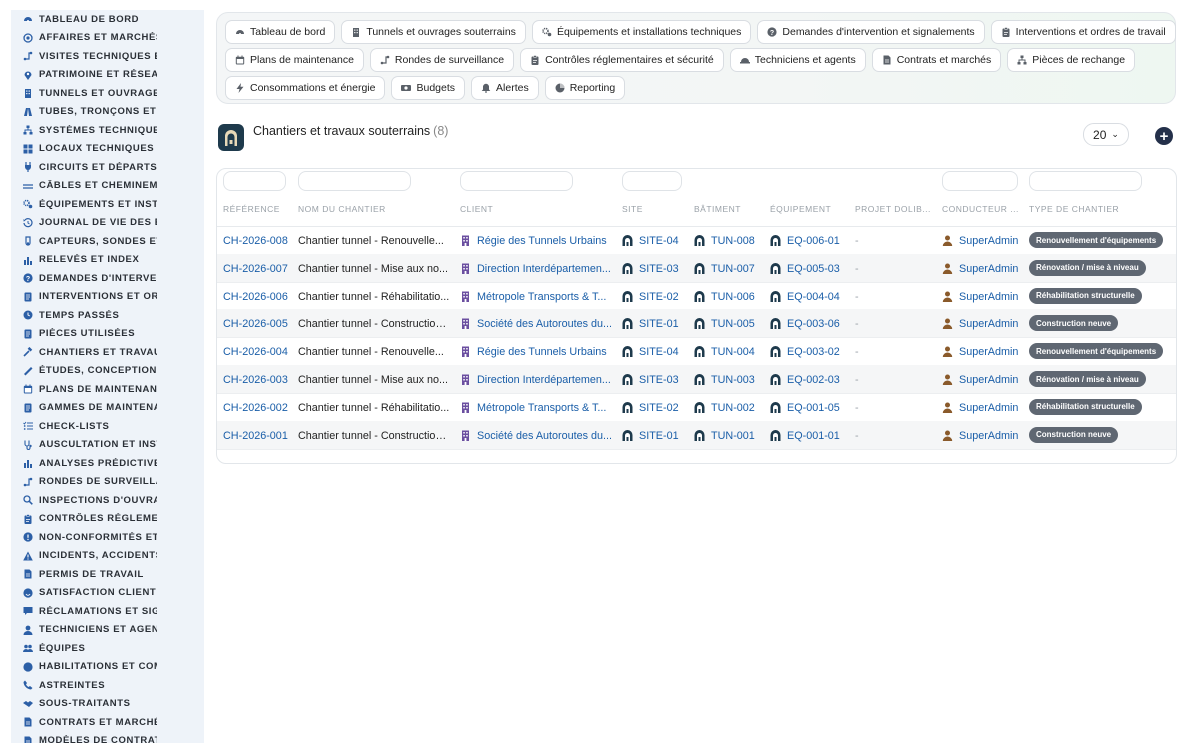 The image size is (1200, 743). What do you see at coordinates (585, 88) in the screenshot?
I see `top-menu-button: Reporting` at bounding box center [585, 88].